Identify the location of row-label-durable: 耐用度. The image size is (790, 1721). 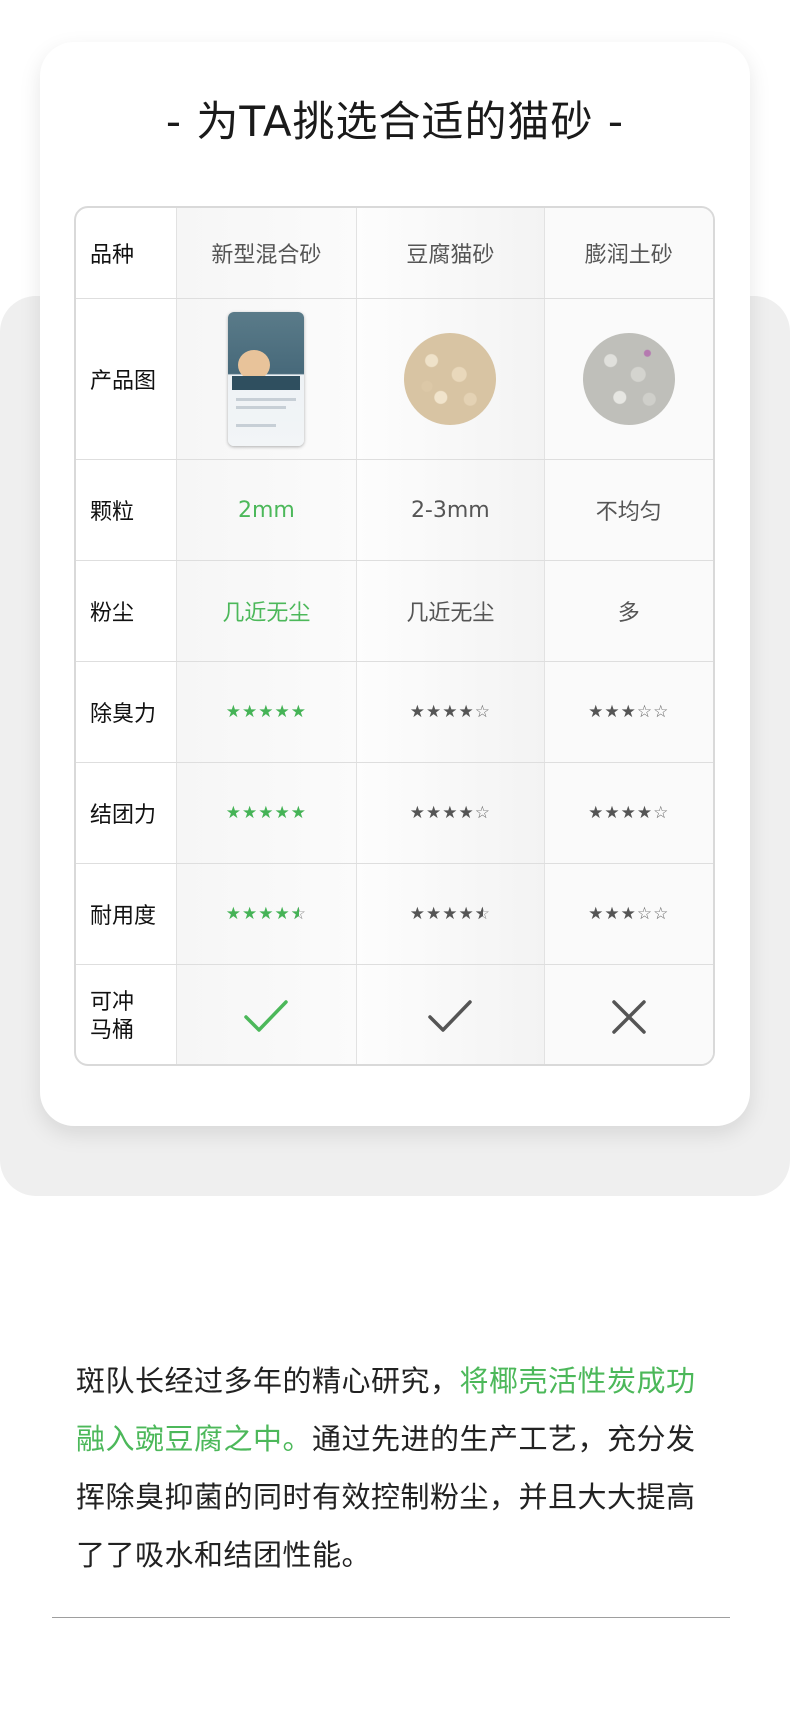
(126, 914).